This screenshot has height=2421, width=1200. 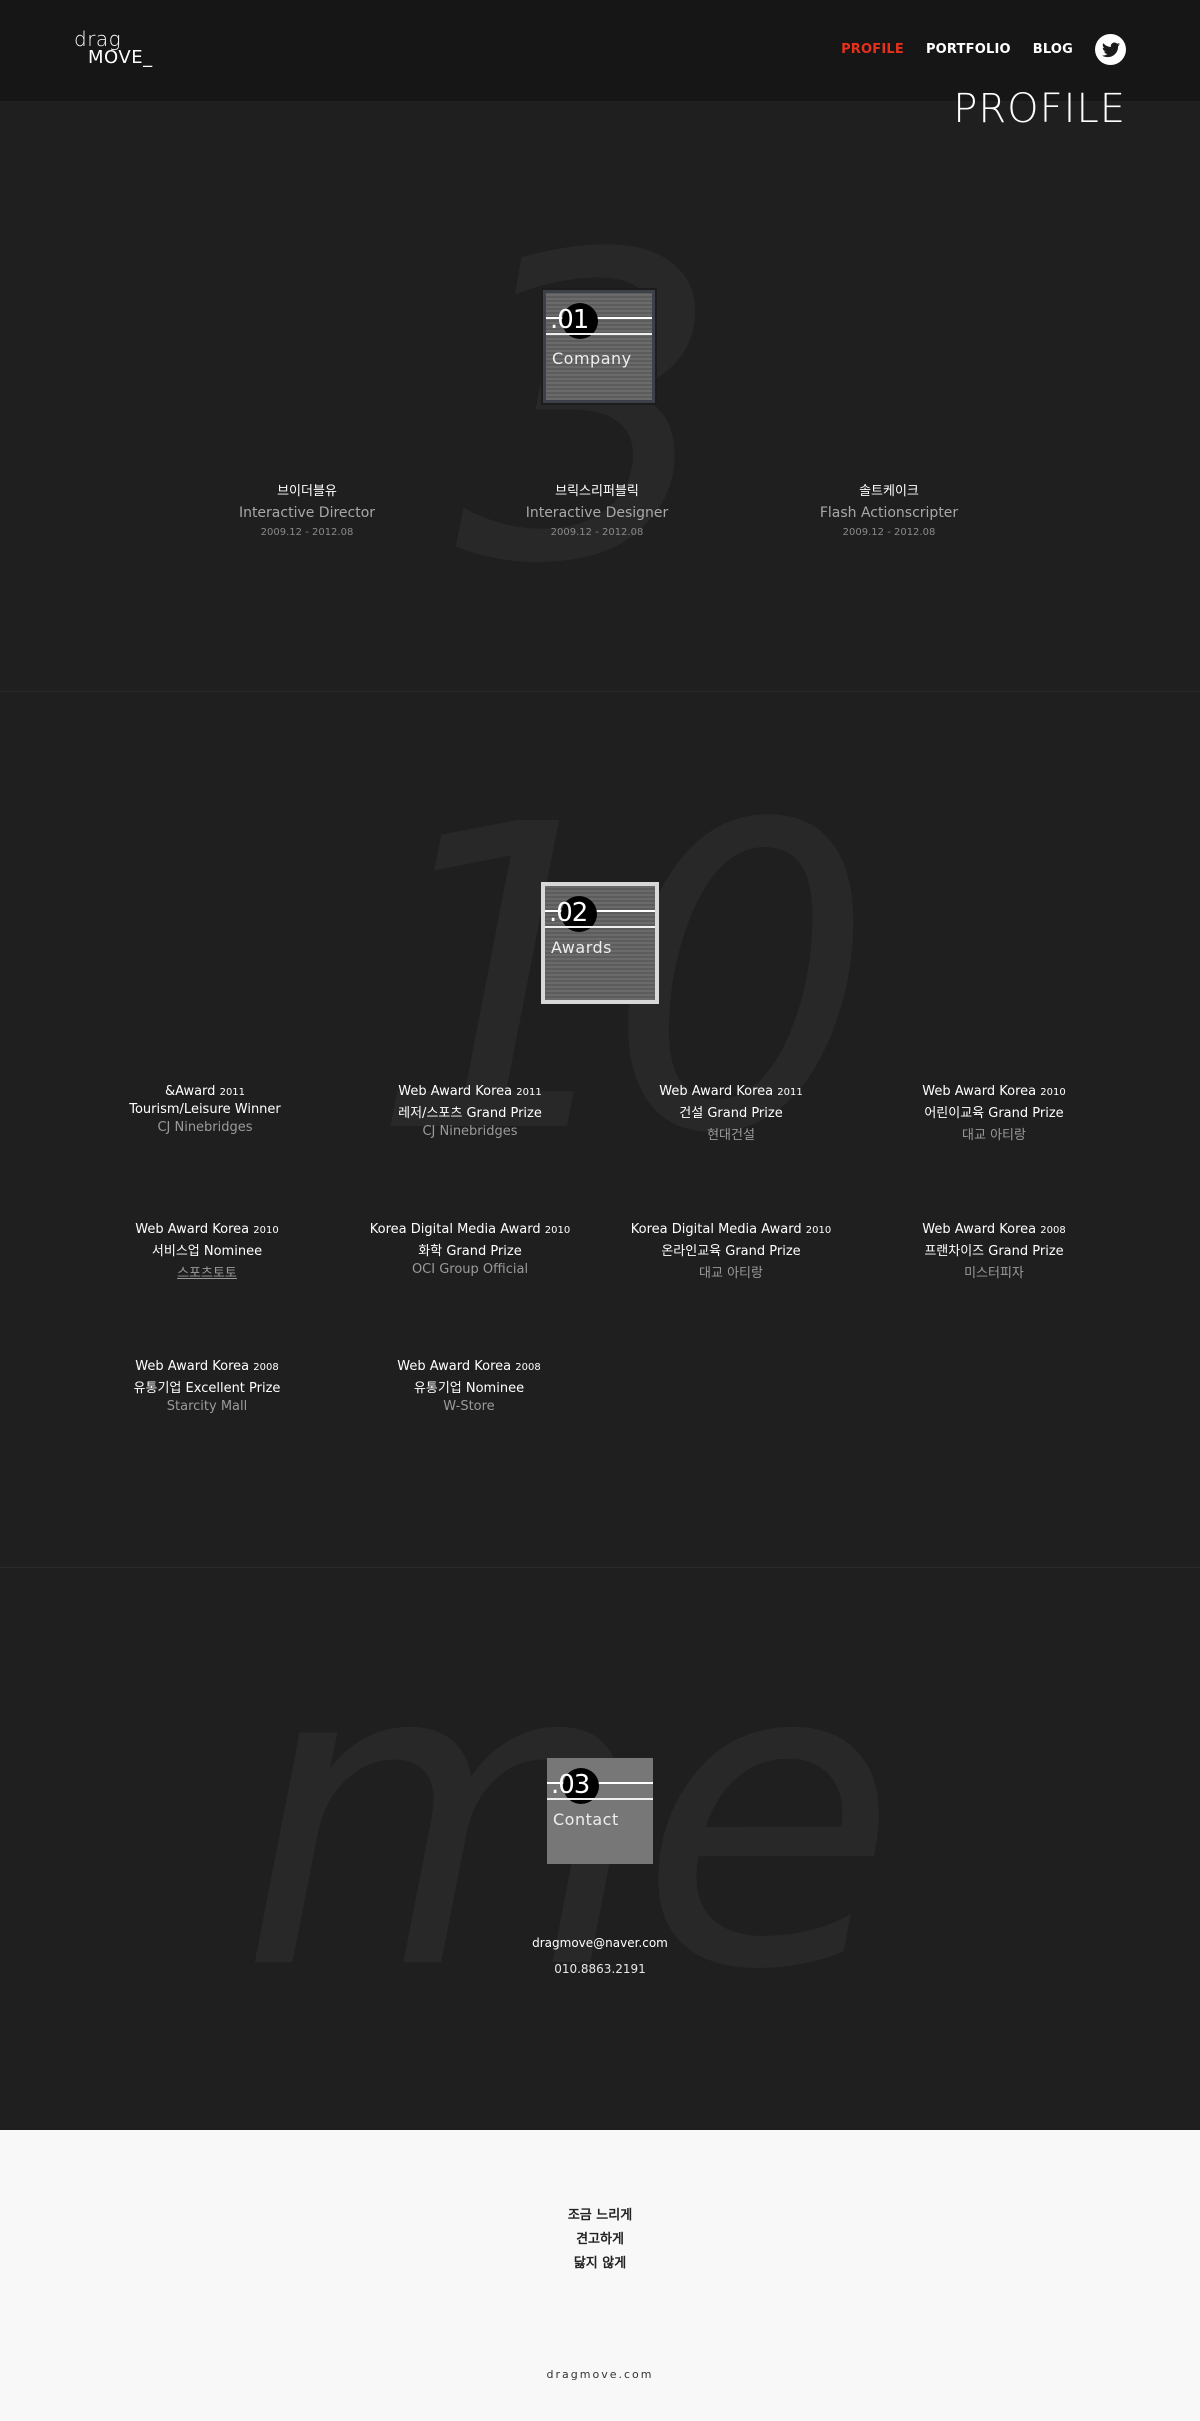 What do you see at coordinates (307, 513) in the screenshot?
I see `company-role: Interactive Director` at bounding box center [307, 513].